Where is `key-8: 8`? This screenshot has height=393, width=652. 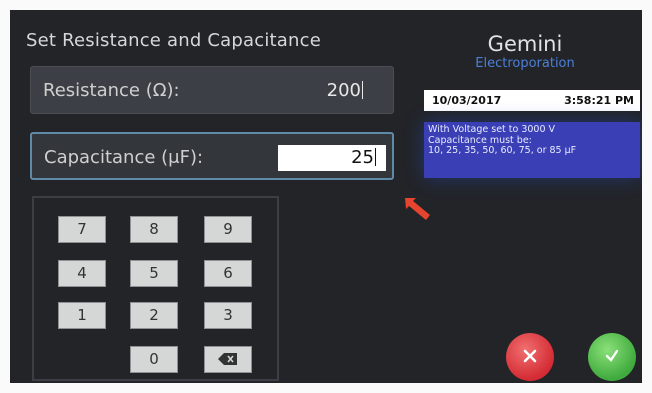
key-8: 8 is located at coordinates (154, 229).